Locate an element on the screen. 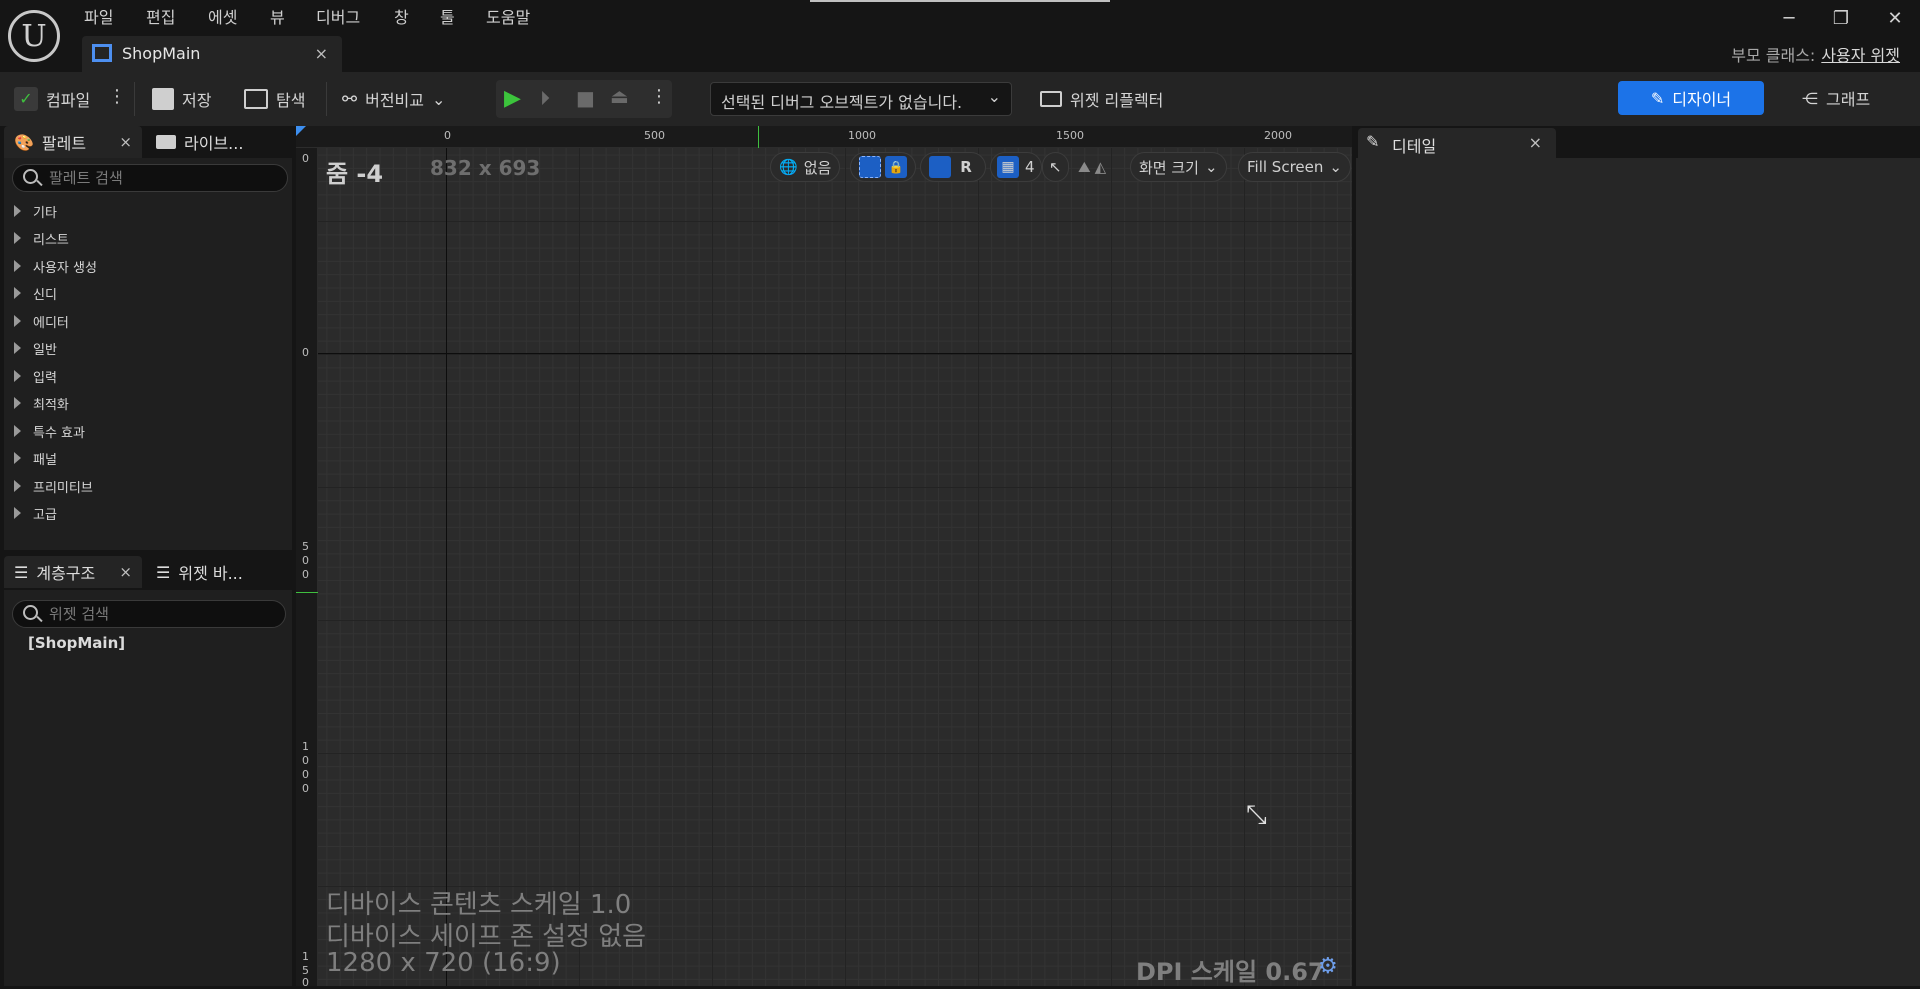 The image size is (1920, 989). restore-button: ❐ is located at coordinates (1841, 18).